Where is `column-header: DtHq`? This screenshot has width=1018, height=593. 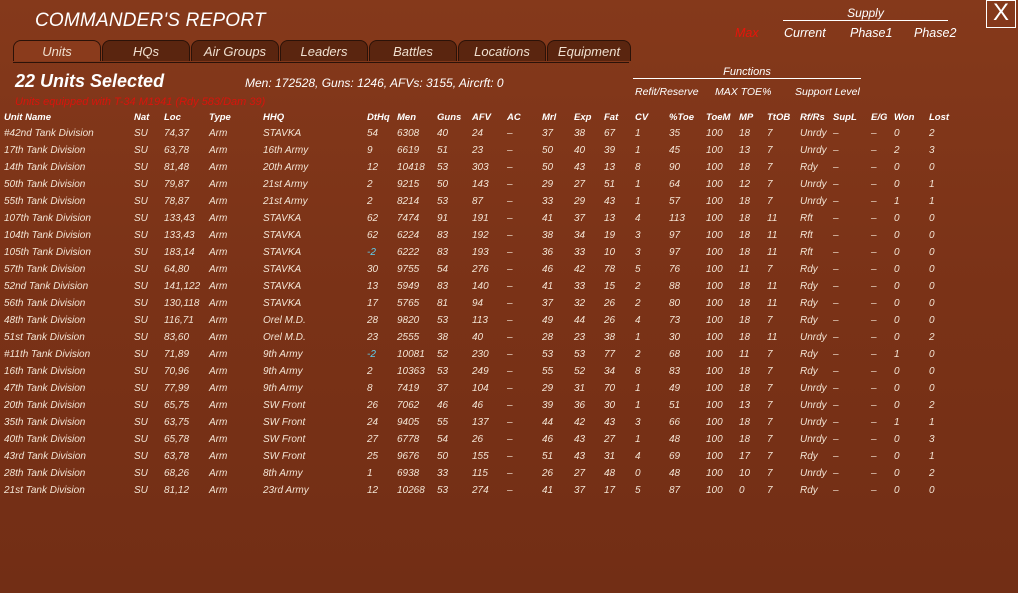 column-header: DtHq is located at coordinates (382, 117).